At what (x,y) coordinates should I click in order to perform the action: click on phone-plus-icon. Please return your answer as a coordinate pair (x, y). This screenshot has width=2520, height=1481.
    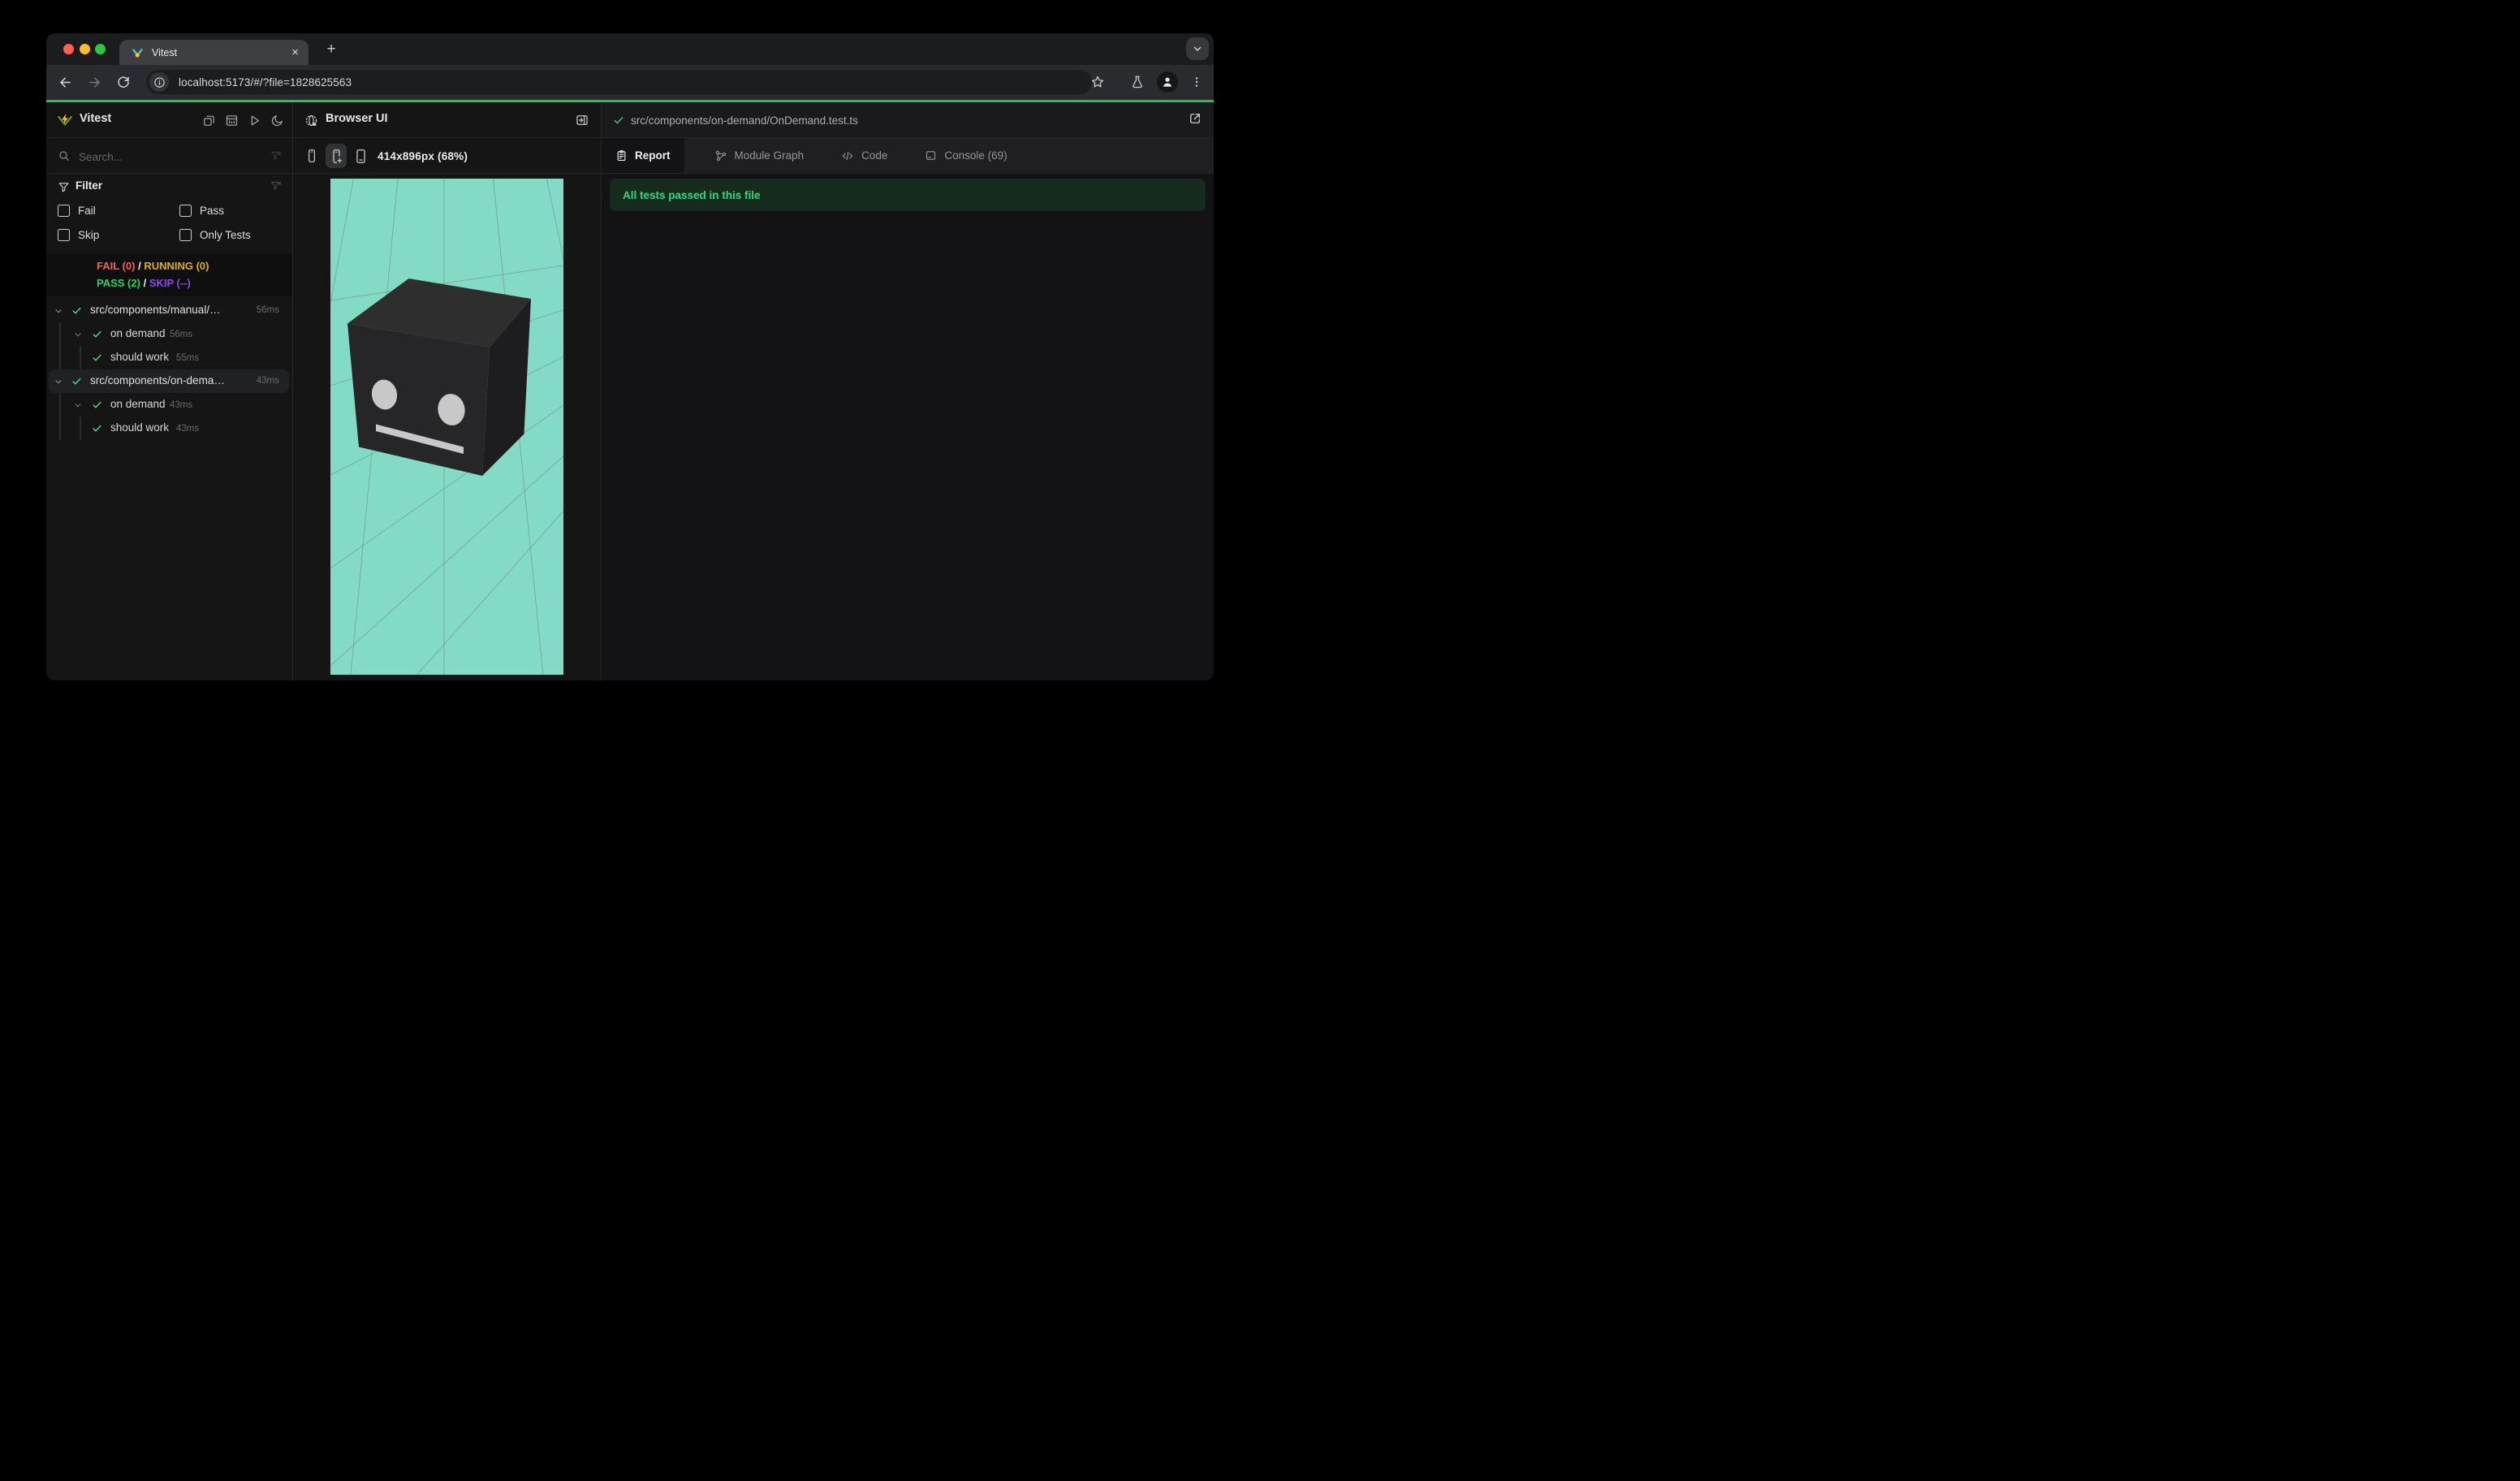
    Looking at the image, I should click on (337, 156).